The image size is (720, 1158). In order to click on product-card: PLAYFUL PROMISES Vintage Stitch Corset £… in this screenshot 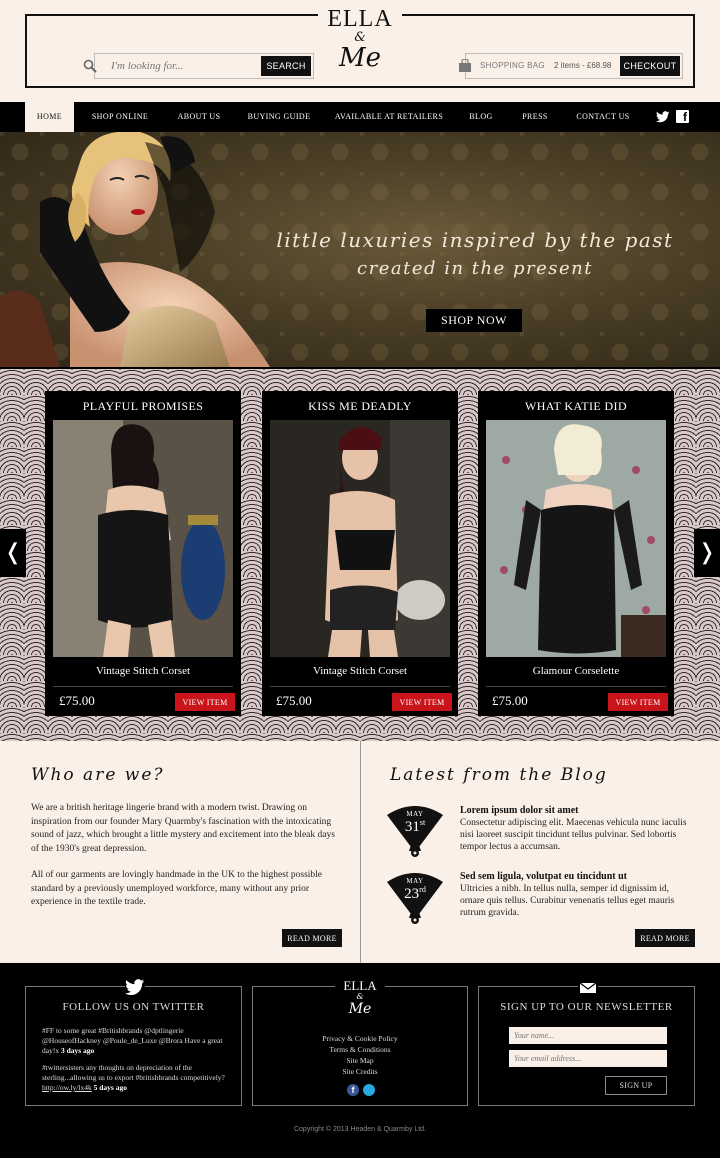, I will do `click(143, 553)`.